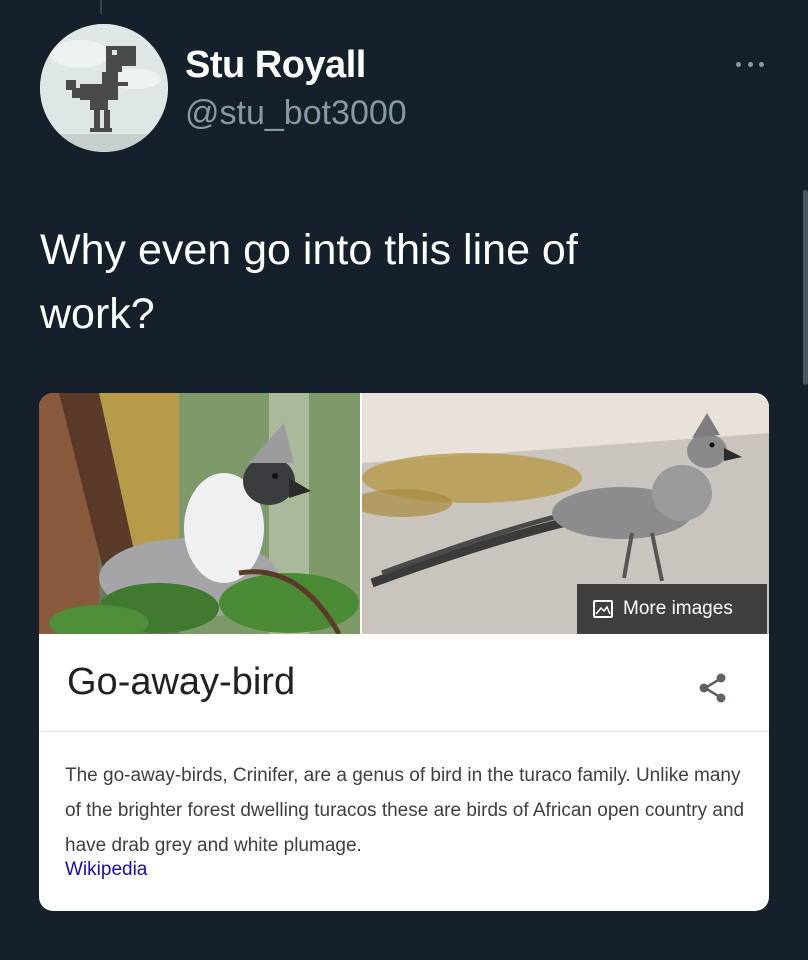 The height and width of the screenshot is (960, 808). I want to click on more-images-label: More images, so click(678, 608).